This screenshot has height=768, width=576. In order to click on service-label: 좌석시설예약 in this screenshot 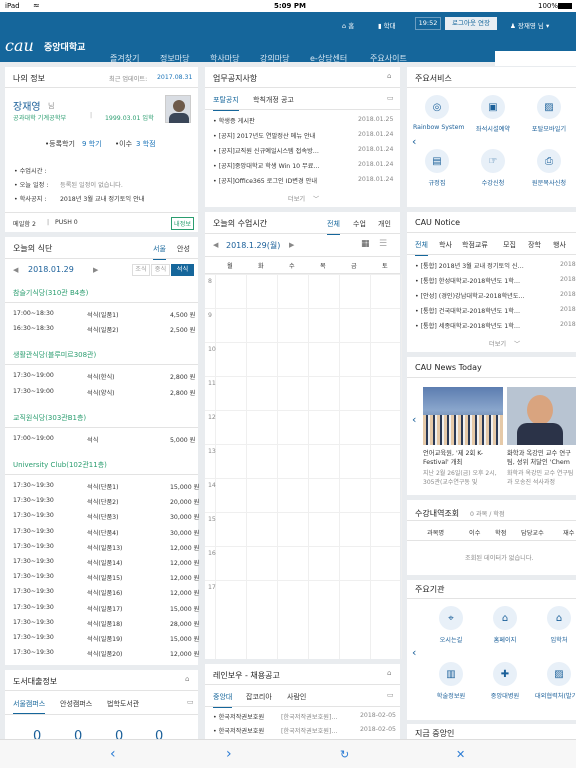, I will do `click(493, 128)`.